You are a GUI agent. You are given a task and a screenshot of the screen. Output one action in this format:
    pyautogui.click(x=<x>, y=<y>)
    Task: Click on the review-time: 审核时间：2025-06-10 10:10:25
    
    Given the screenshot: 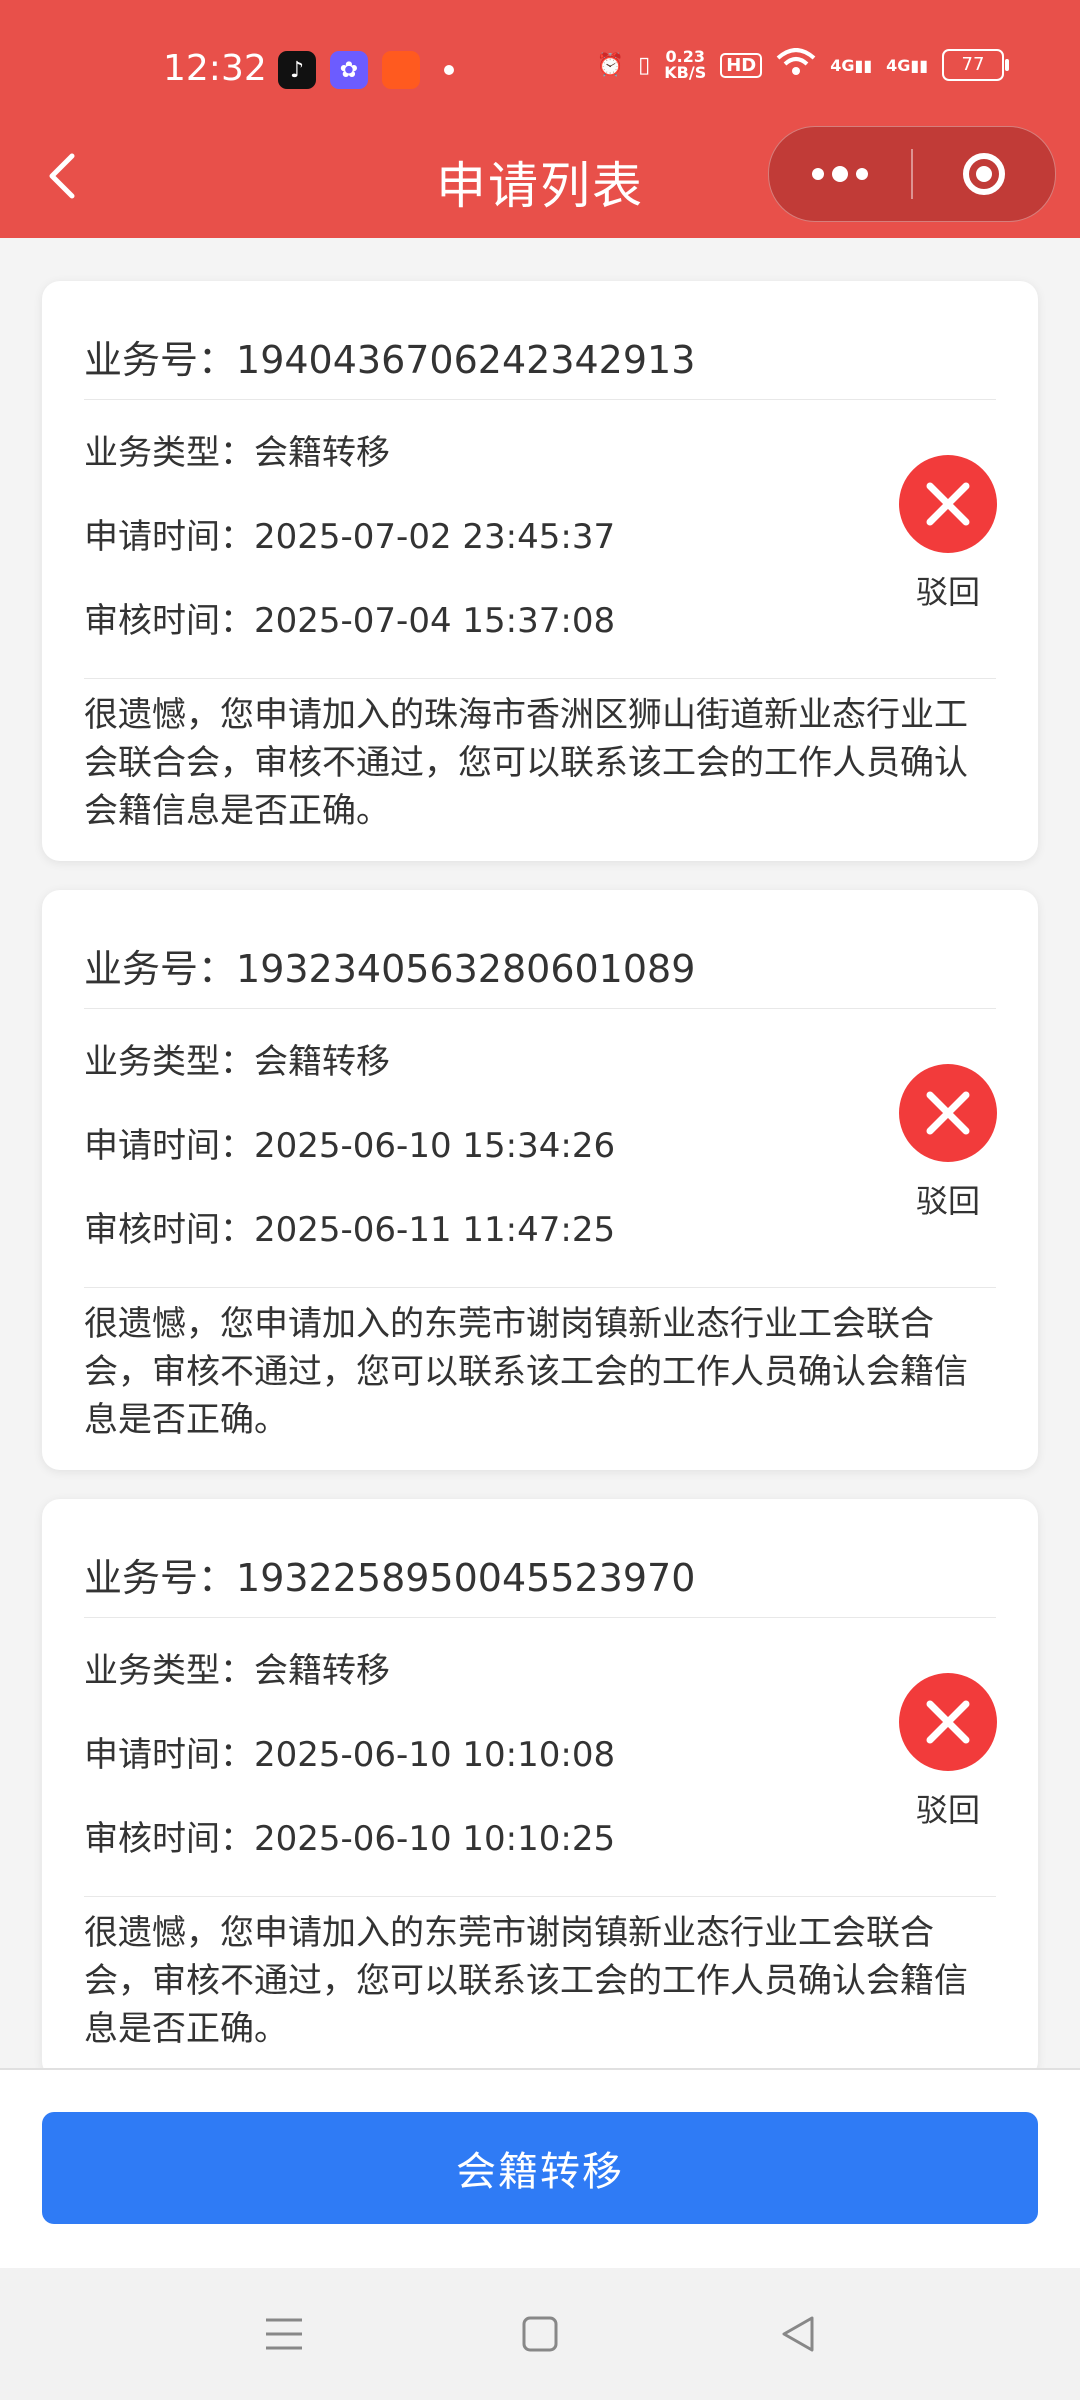 What is the action you would take?
    pyautogui.click(x=350, y=1839)
    